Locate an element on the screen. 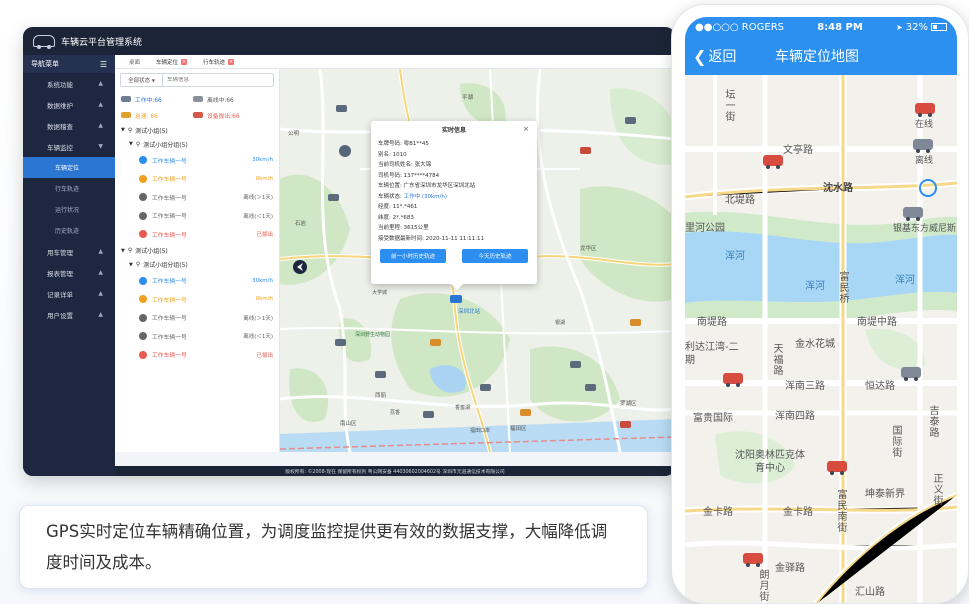 This screenshot has width=969, height=604. back-button: ❮ 返回 is located at coordinates (730, 56).